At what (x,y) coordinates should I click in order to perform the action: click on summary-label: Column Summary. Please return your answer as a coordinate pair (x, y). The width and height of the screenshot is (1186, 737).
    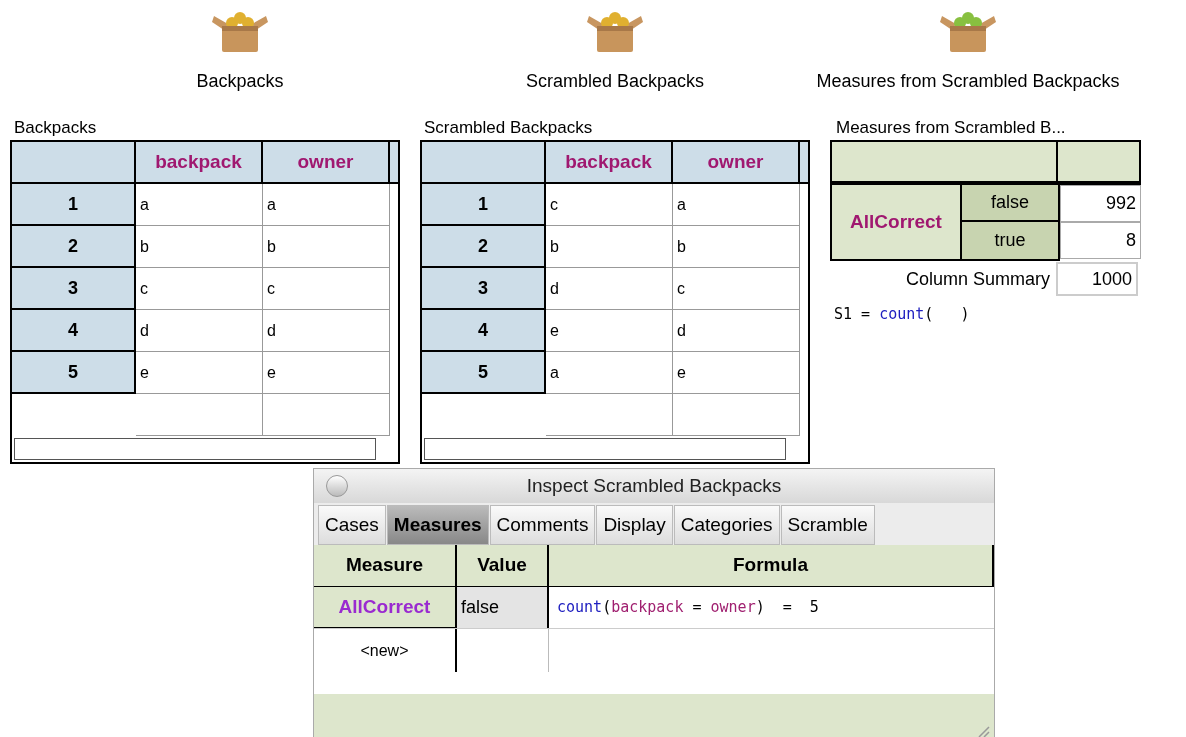
    Looking at the image, I should click on (977, 279).